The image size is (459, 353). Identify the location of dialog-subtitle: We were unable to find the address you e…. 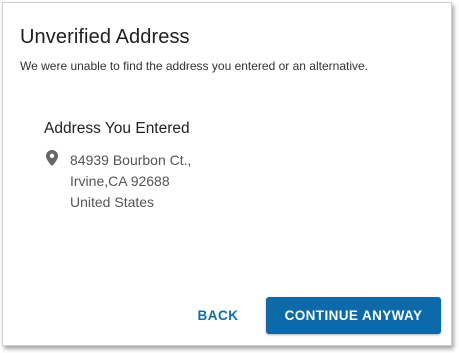
(194, 66).